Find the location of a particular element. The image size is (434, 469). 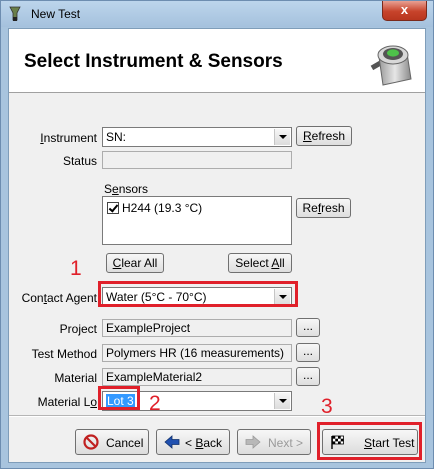

sensors-refresh-button: Refresh is located at coordinates (323, 208).